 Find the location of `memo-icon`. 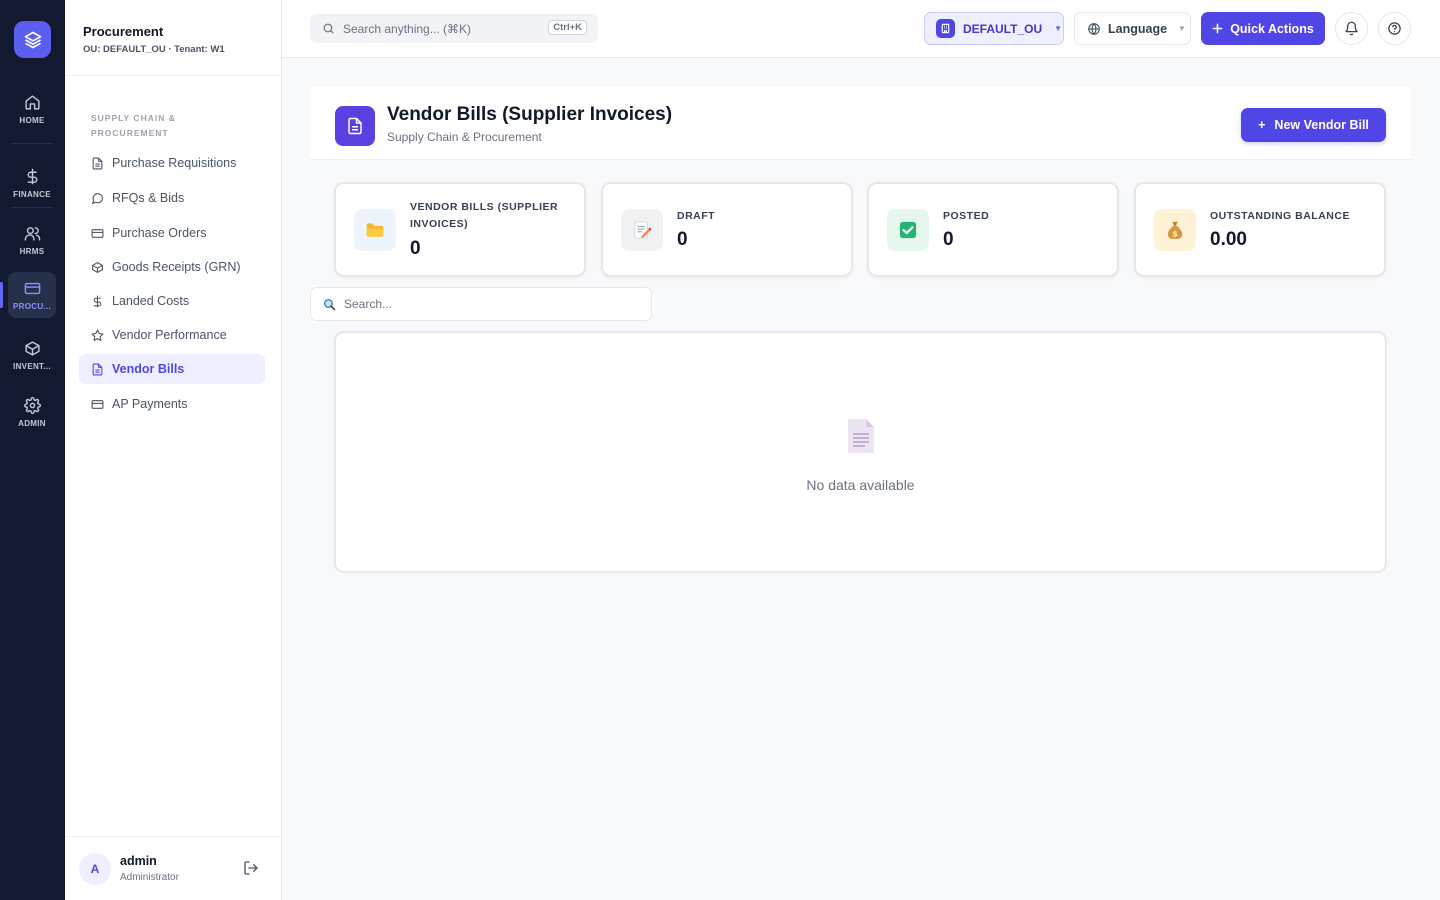

memo-icon is located at coordinates (642, 230).